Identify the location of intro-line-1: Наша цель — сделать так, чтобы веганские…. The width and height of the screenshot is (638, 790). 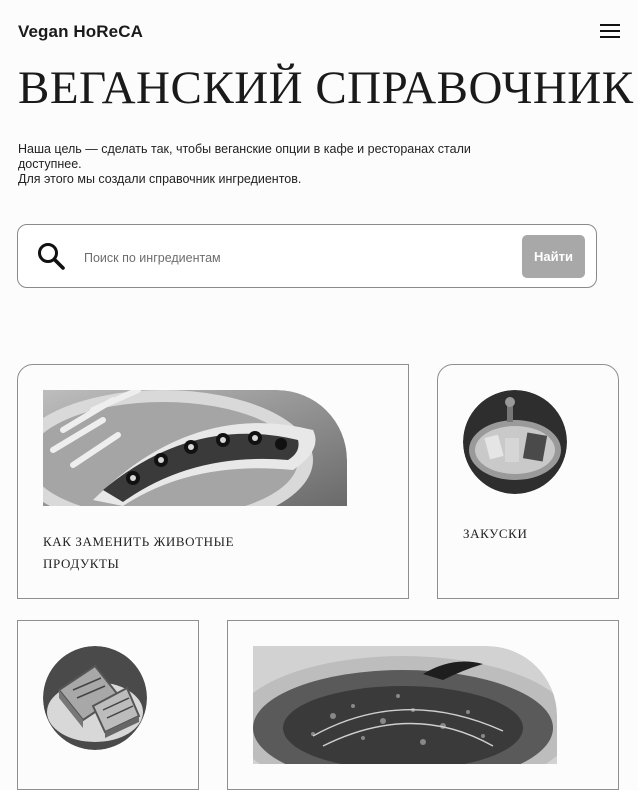
(244, 156).